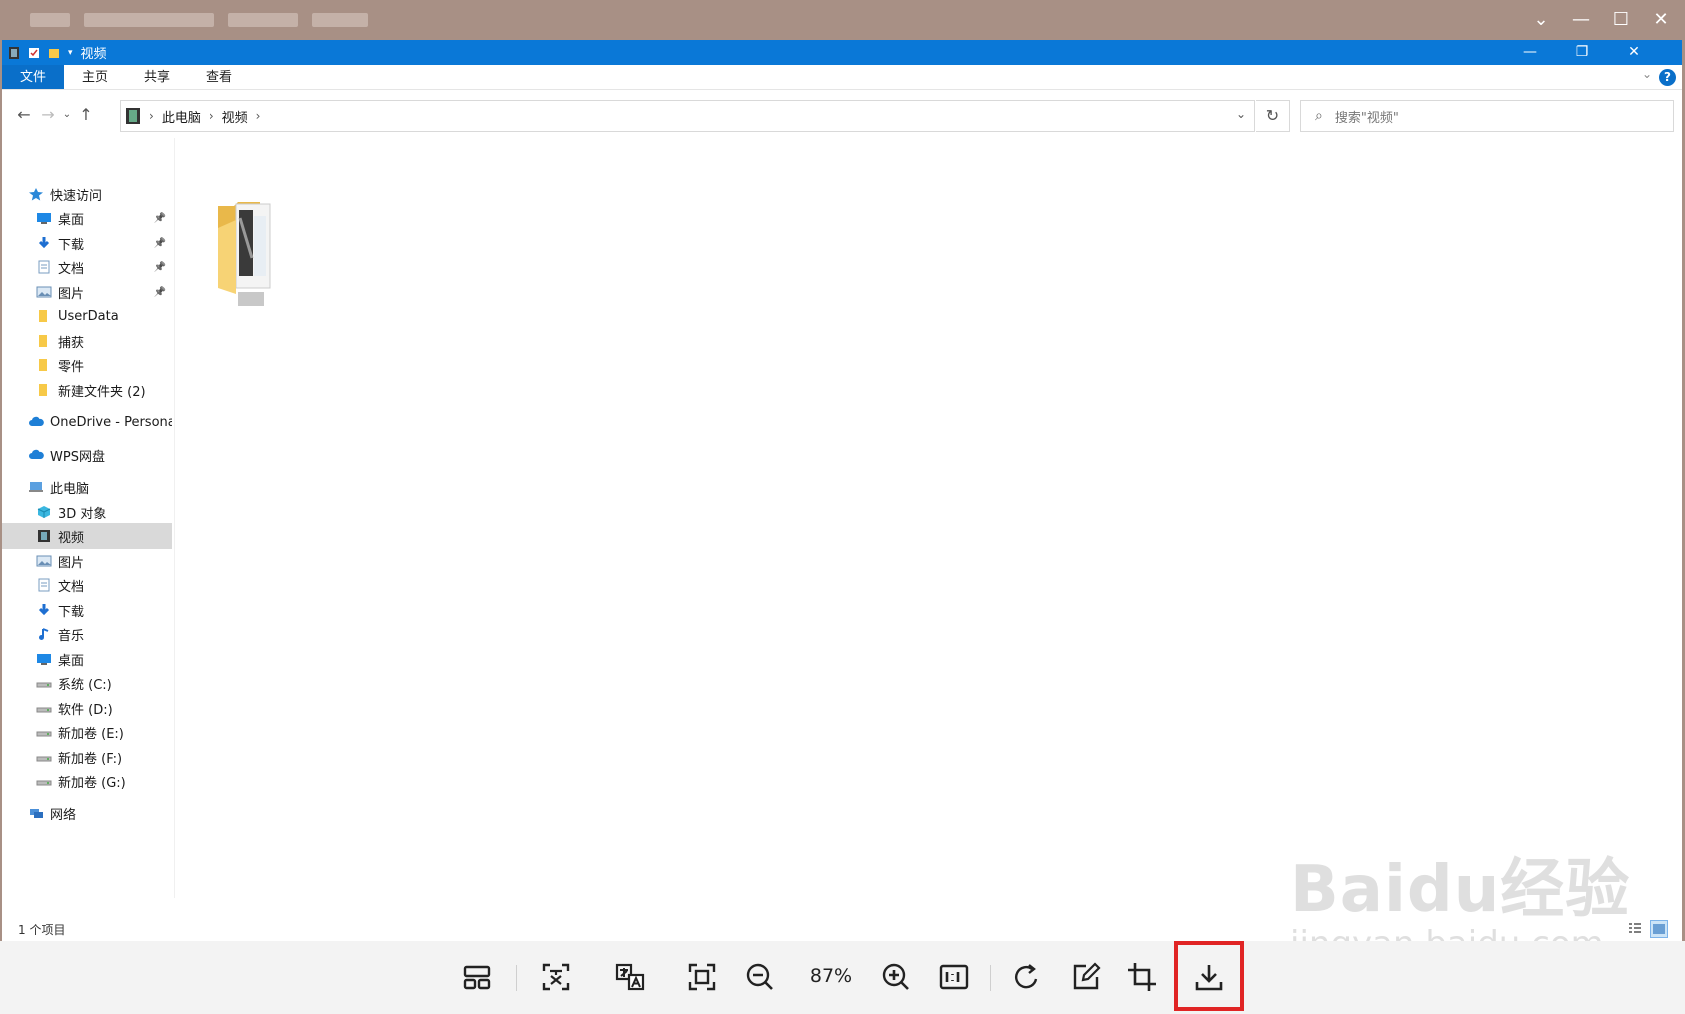  I want to click on nav-item: 快速访问, so click(87, 194).